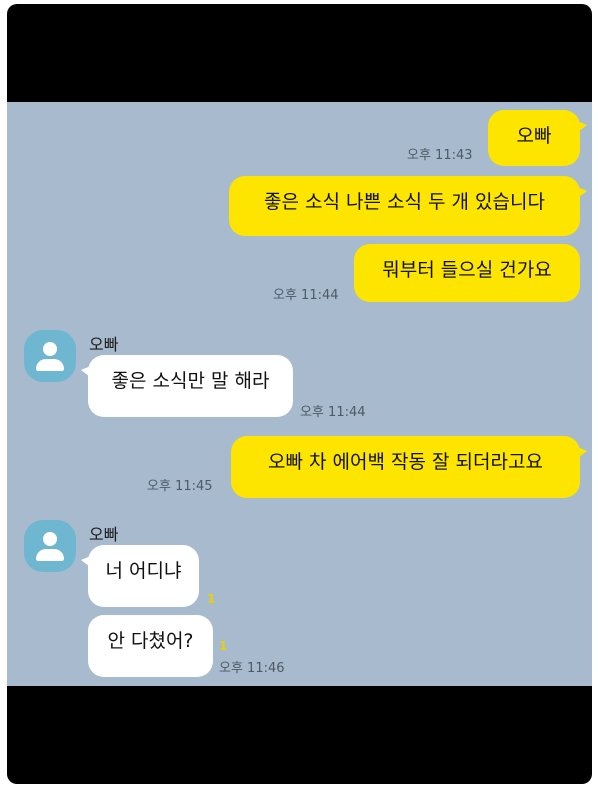 The width and height of the screenshot is (598, 790). What do you see at coordinates (252, 668) in the screenshot?
I see `message-time: 오후 11:46` at bounding box center [252, 668].